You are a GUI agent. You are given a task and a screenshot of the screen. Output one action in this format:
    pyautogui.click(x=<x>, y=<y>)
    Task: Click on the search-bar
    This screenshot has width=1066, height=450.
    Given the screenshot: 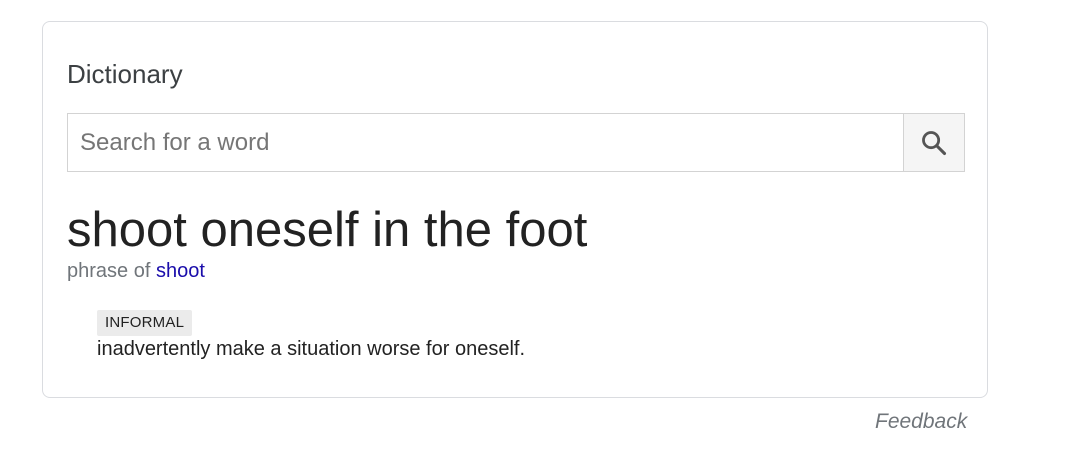 What is the action you would take?
    pyautogui.click(x=516, y=142)
    